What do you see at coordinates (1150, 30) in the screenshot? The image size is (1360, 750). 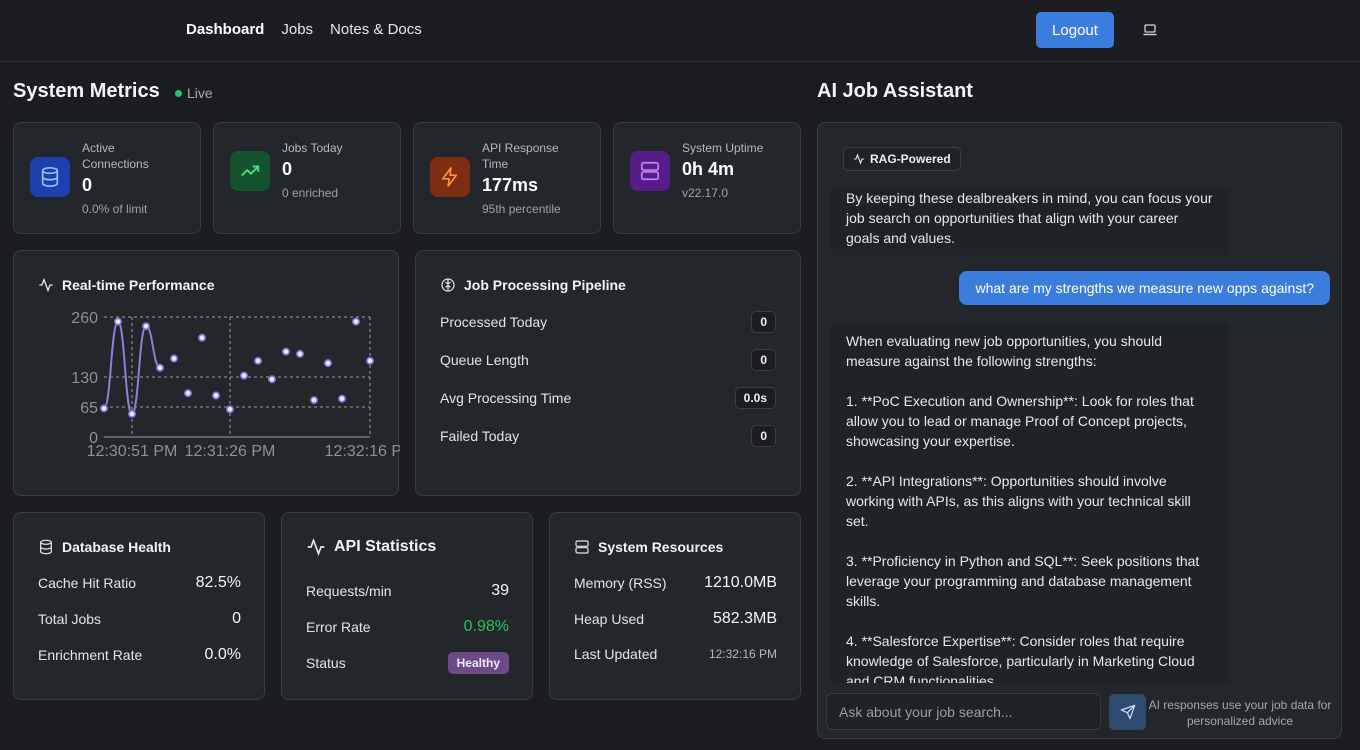 I see `laptop-icon` at bounding box center [1150, 30].